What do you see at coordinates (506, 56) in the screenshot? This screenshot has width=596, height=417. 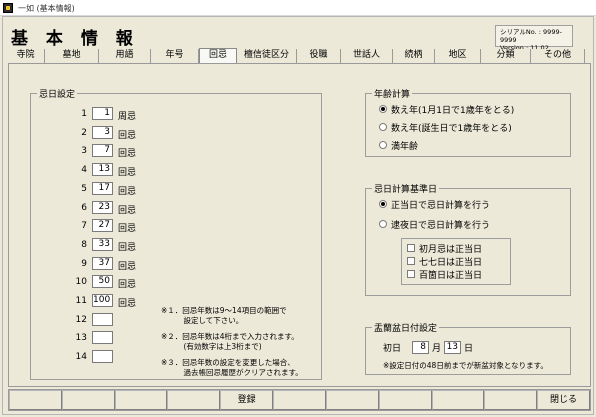 I see `tab-10: 分類` at bounding box center [506, 56].